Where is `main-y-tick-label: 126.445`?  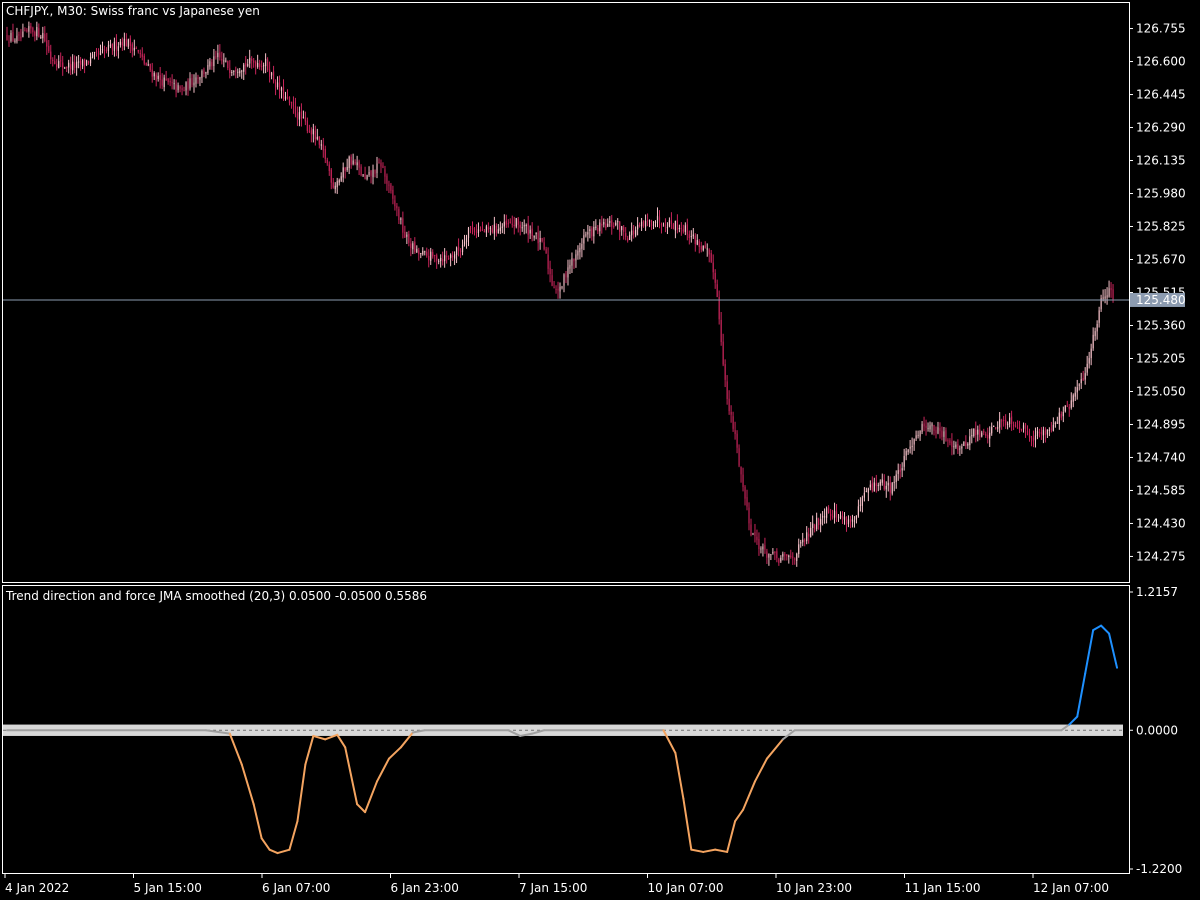 main-y-tick-label: 126.445 is located at coordinates (1161, 95).